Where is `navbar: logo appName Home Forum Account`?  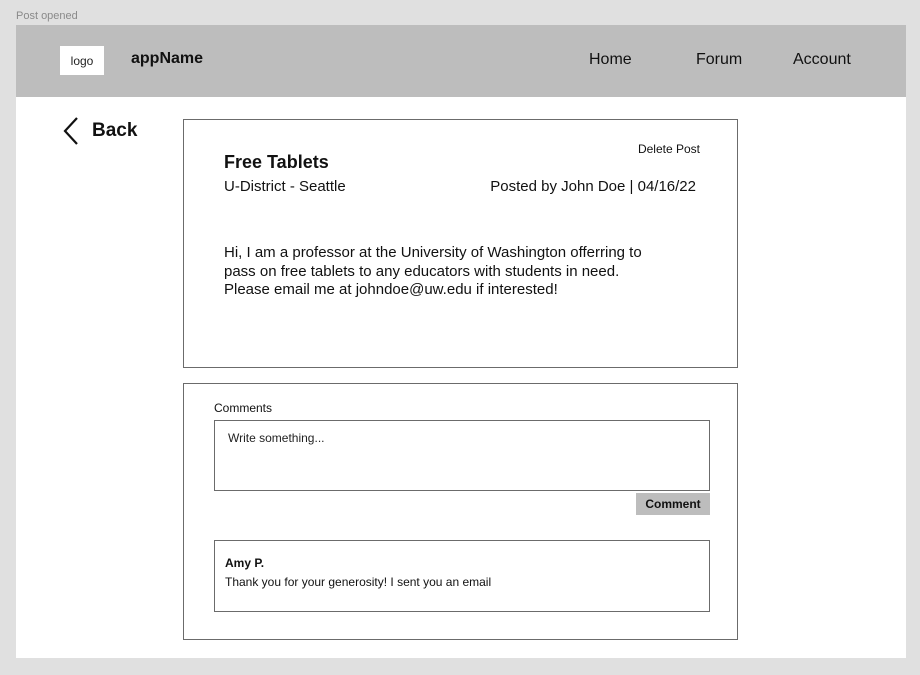
navbar: logo appName Home Forum Account is located at coordinates (461, 61).